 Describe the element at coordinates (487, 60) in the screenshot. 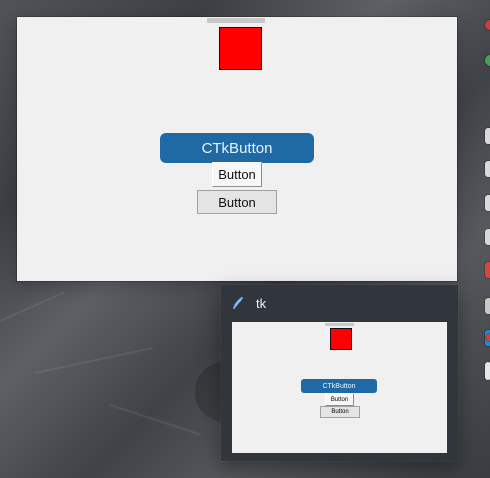

I see `app-icon-green-orb` at that location.